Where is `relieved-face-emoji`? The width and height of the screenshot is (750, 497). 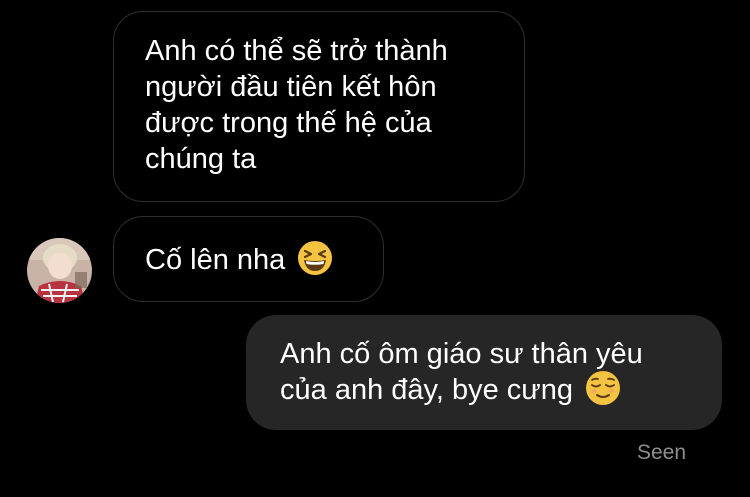 relieved-face-emoji is located at coordinates (603, 388).